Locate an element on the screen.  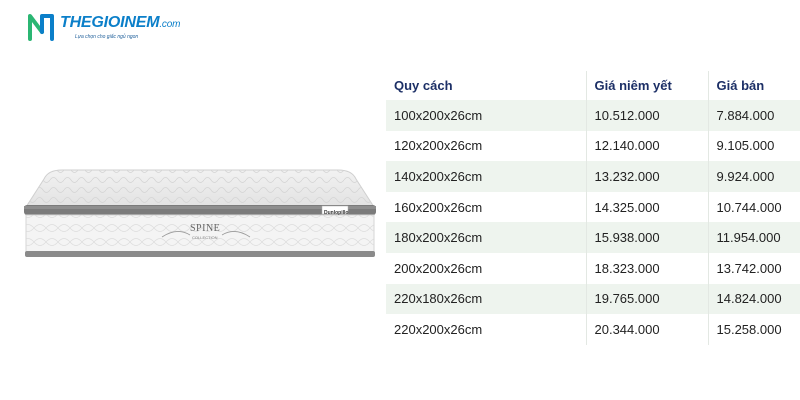
table-row: 200x200x26cm 18.323.000 13.742.000 is located at coordinates (593, 268).